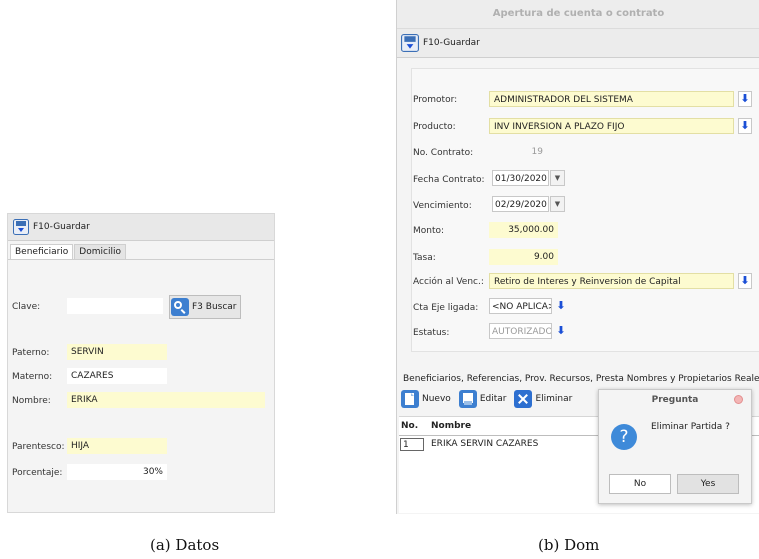 The height and width of the screenshot is (559, 759). What do you see at coordinates (180, 307) in the screenshot?
I see `search-icon` at bounding box center [180, 307].